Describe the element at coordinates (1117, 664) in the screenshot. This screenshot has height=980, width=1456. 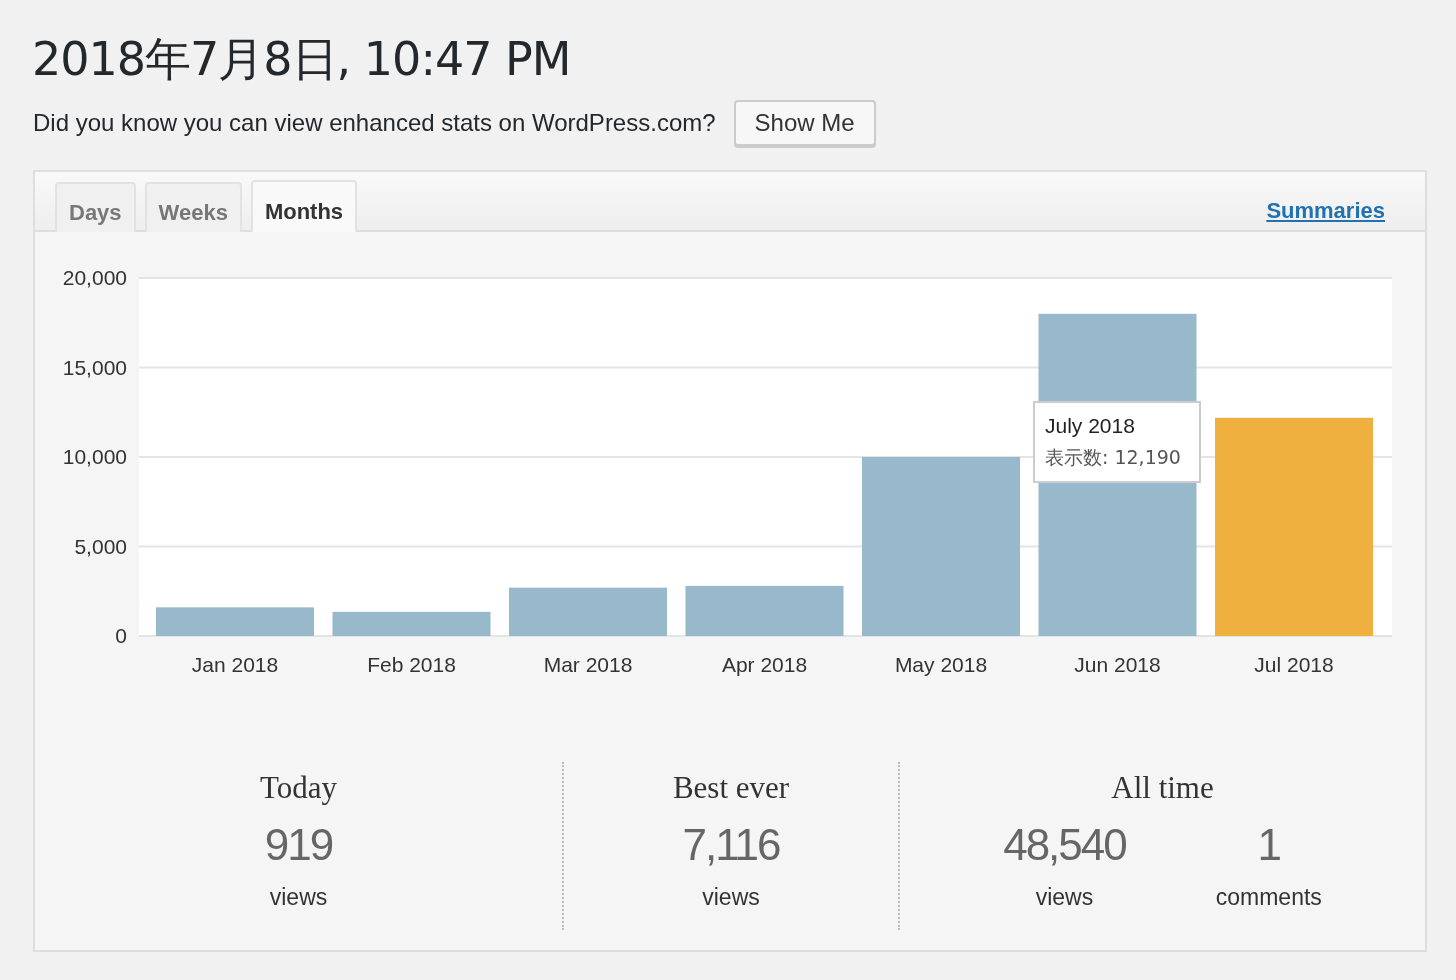
I see `x-axis-label: Jun 2018` at that location.